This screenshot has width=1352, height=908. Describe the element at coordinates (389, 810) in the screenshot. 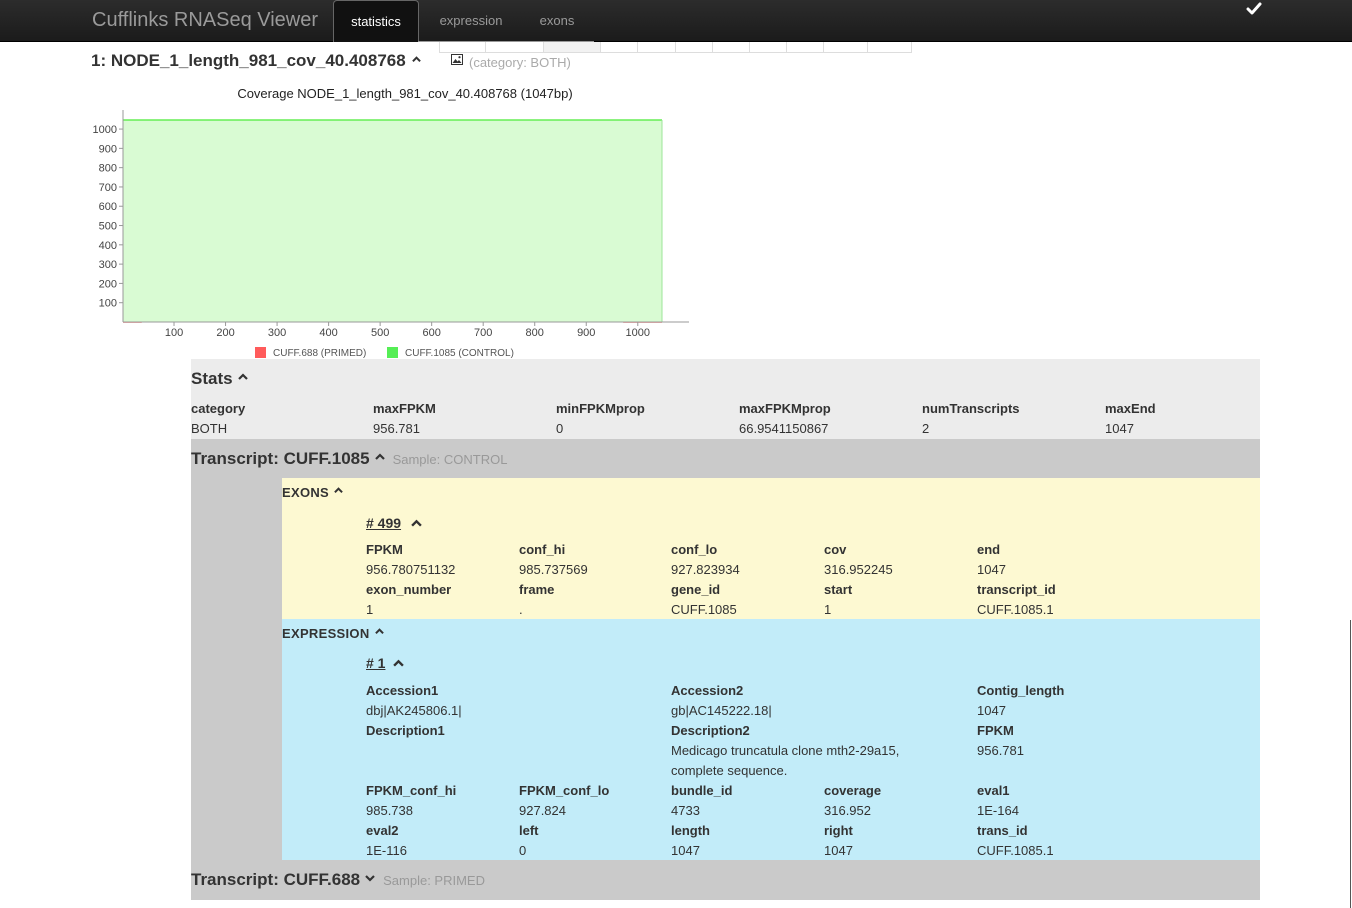

I see `expr-value-fpkm-conf-hi: 985.738` at that location.